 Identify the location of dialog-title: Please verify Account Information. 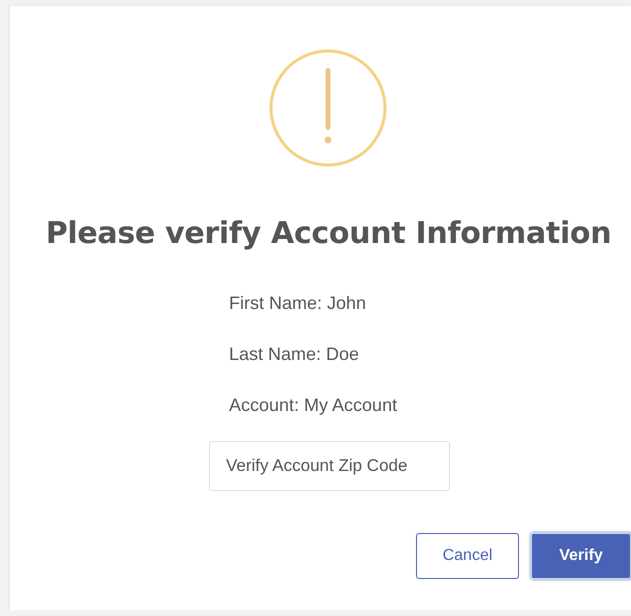
(329, 233).